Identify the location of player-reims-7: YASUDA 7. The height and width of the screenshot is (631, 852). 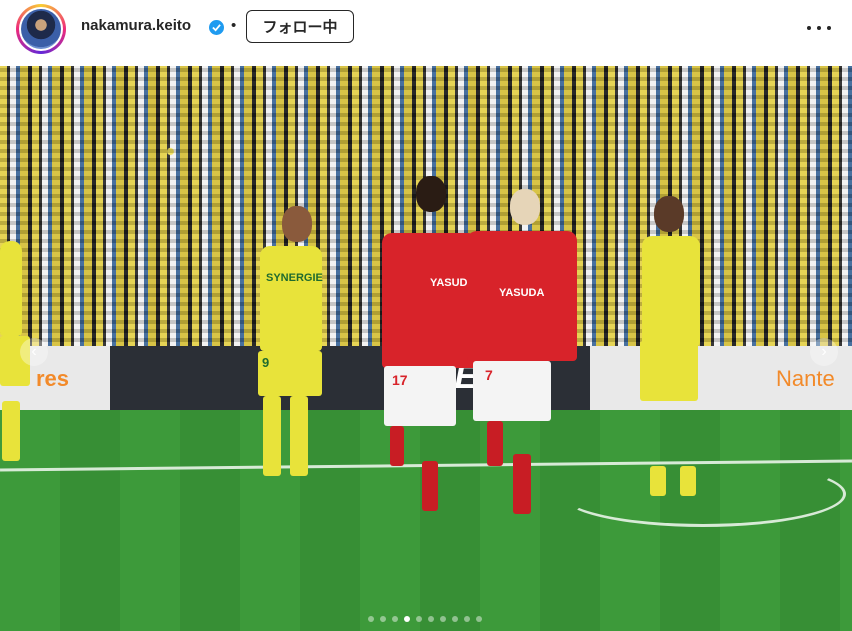
(525, 368).